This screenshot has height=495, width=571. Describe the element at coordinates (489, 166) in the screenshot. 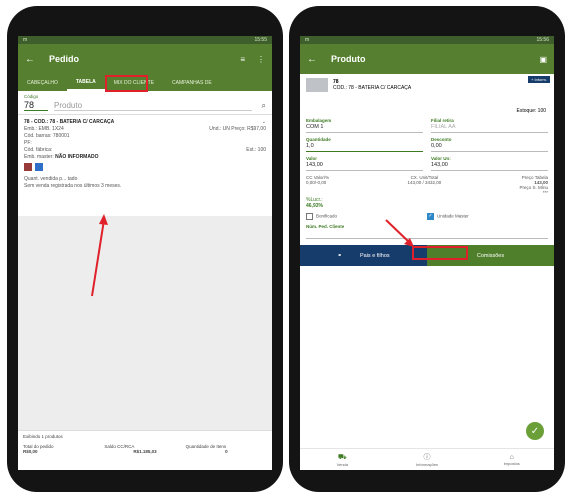

I see `valor-un-value: 143,00` at that location.